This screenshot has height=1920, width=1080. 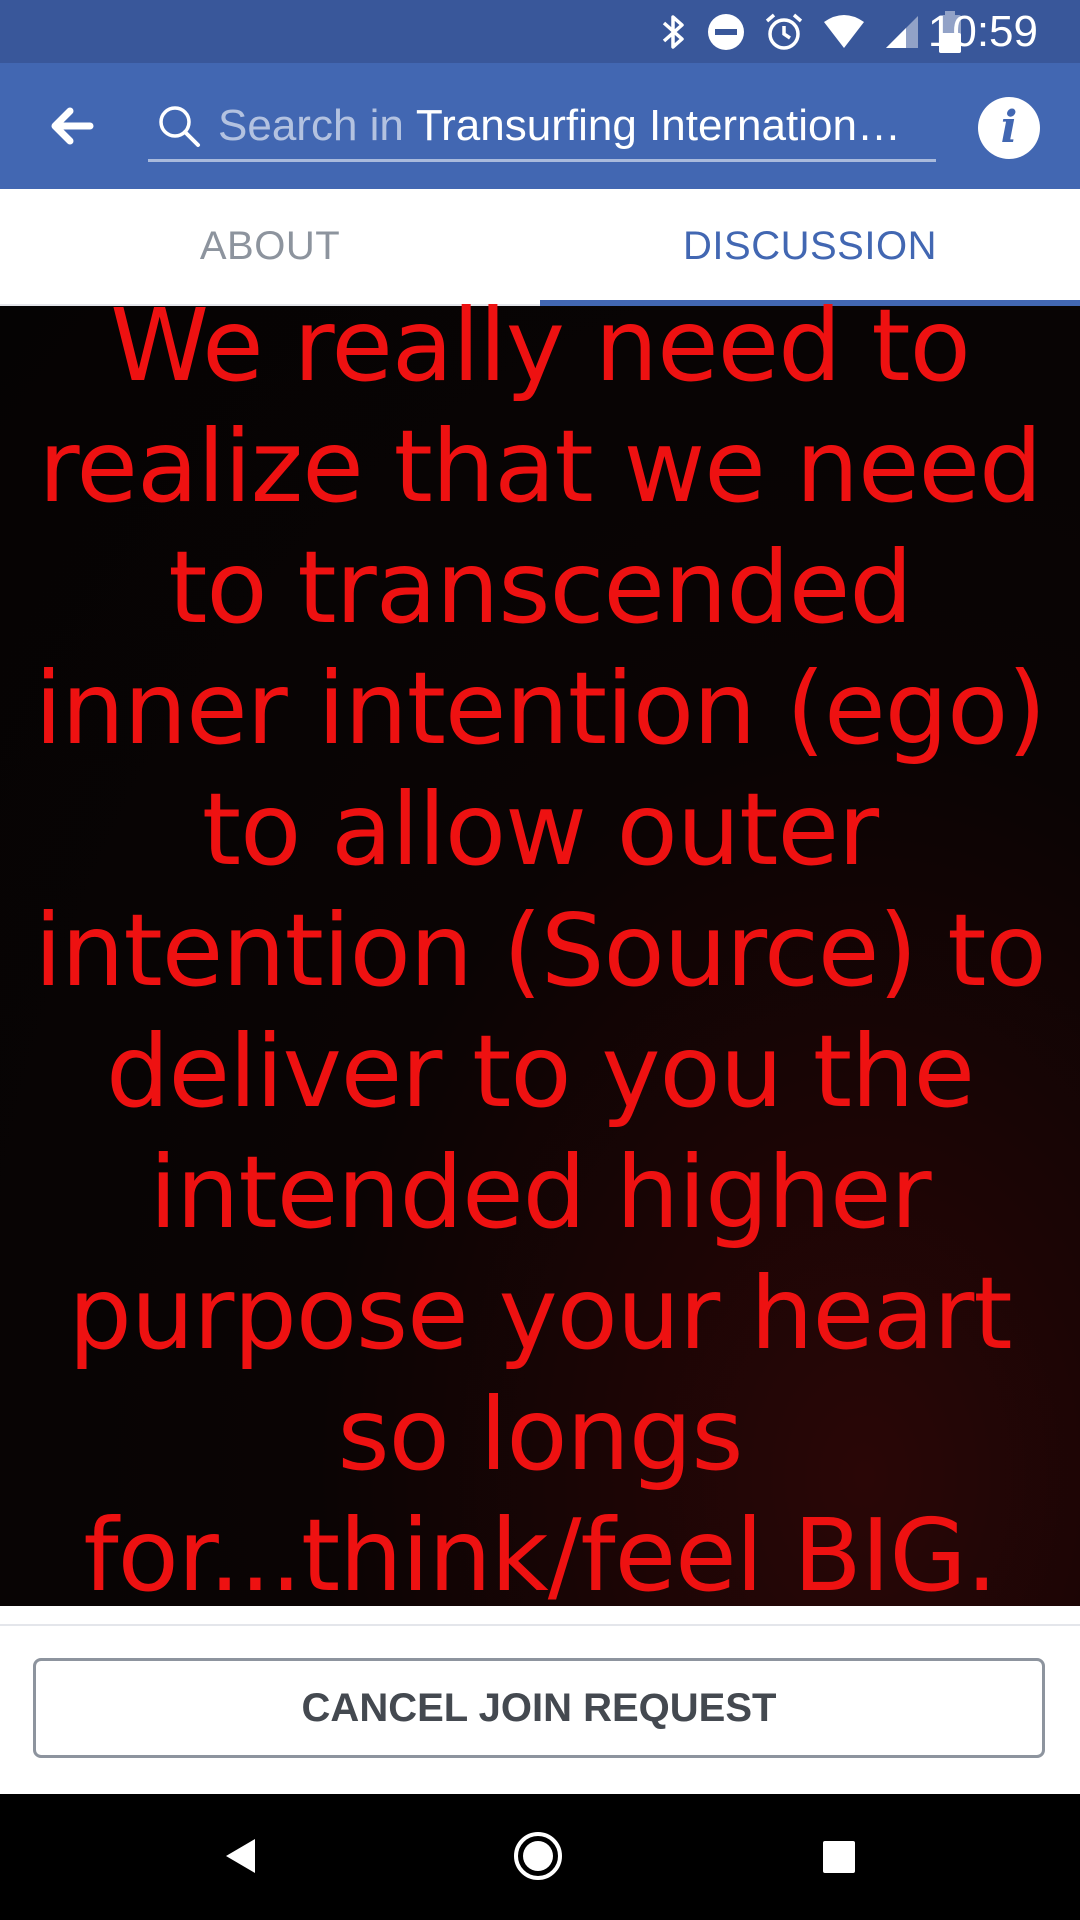 I want to click on search-placeholder-prefix: Search in, so click(x=311, y=125).